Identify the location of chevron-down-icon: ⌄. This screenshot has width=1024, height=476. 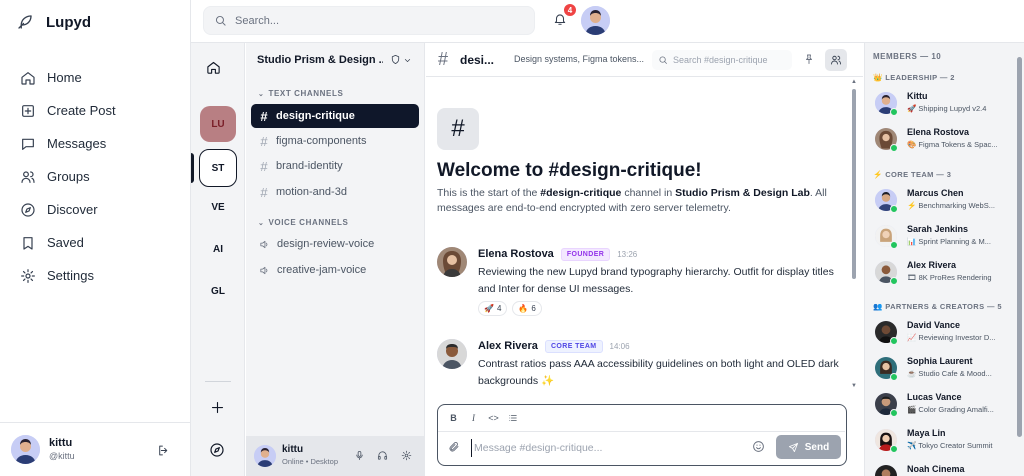
(261, 94).